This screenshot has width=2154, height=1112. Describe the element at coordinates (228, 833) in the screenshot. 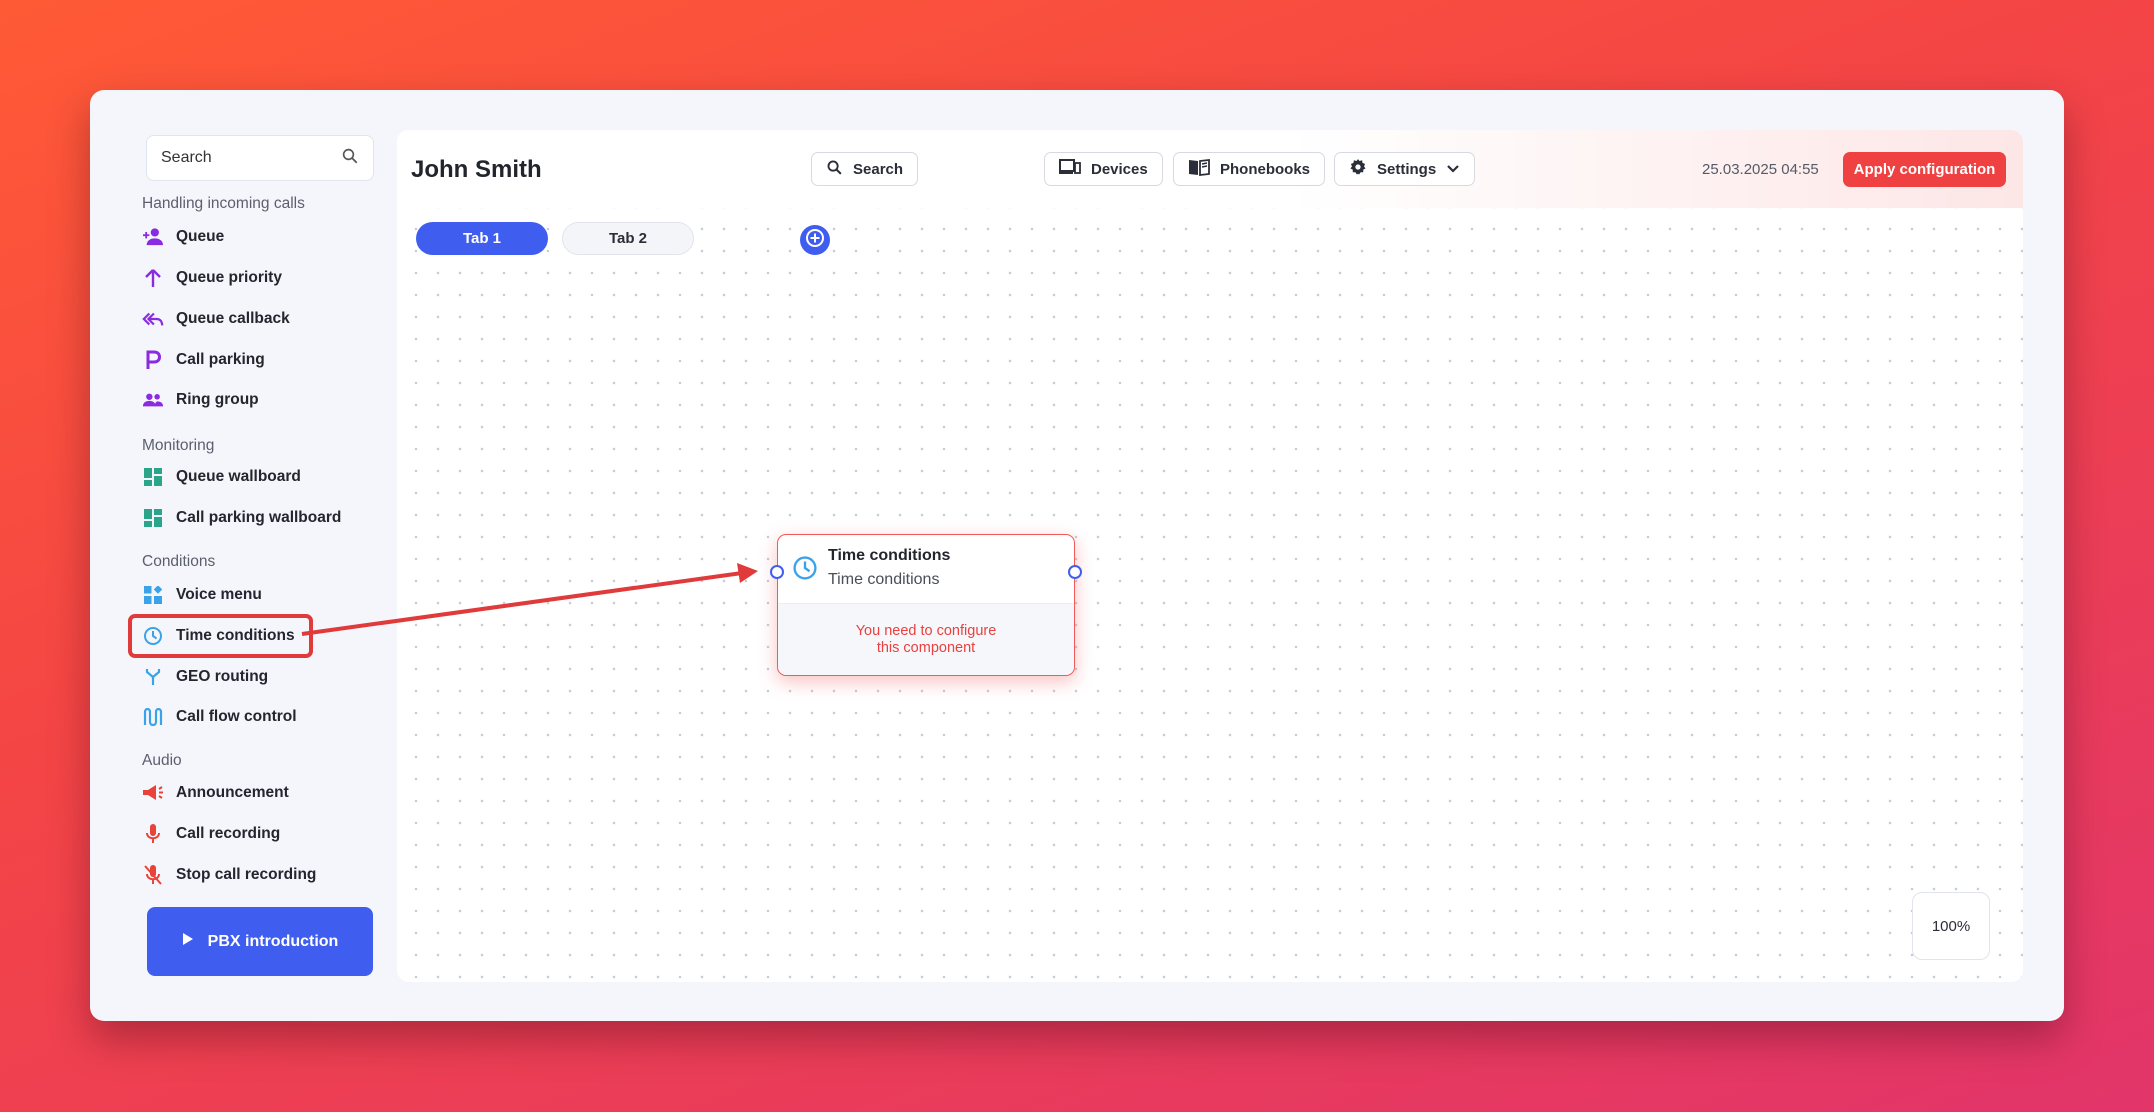

I see `sidebar-item-label: Call recording` at that location.